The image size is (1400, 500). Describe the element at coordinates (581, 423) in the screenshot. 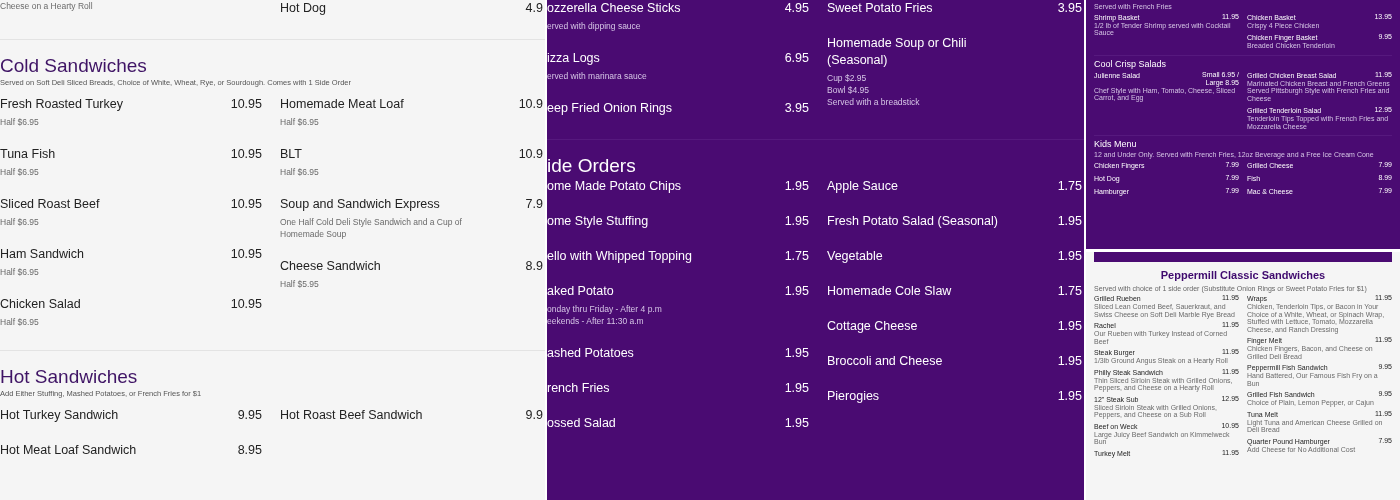

I see `item-name: ossed Salad` at that location.